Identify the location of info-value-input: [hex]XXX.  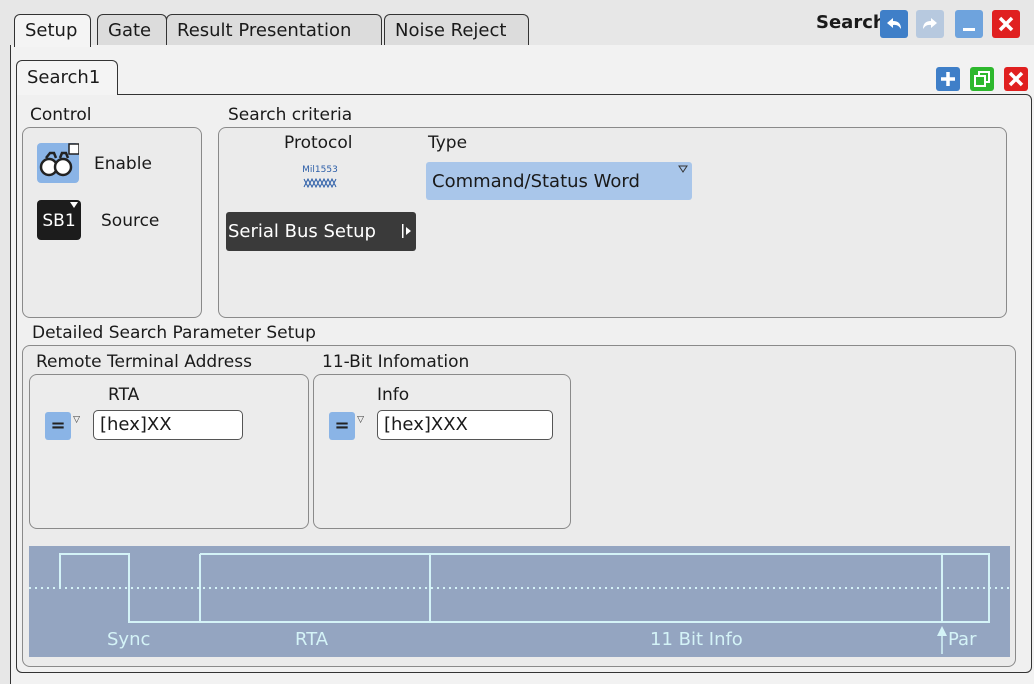
(465, 425).